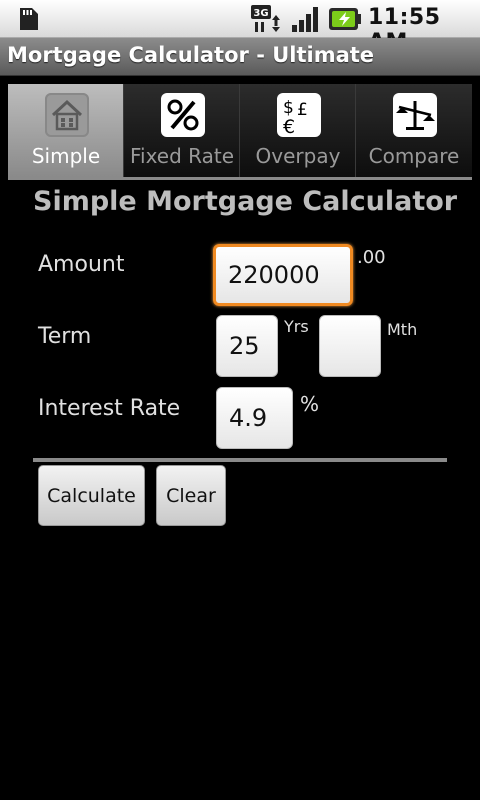  I want to click on sd-card-icon, so click(29, 19).